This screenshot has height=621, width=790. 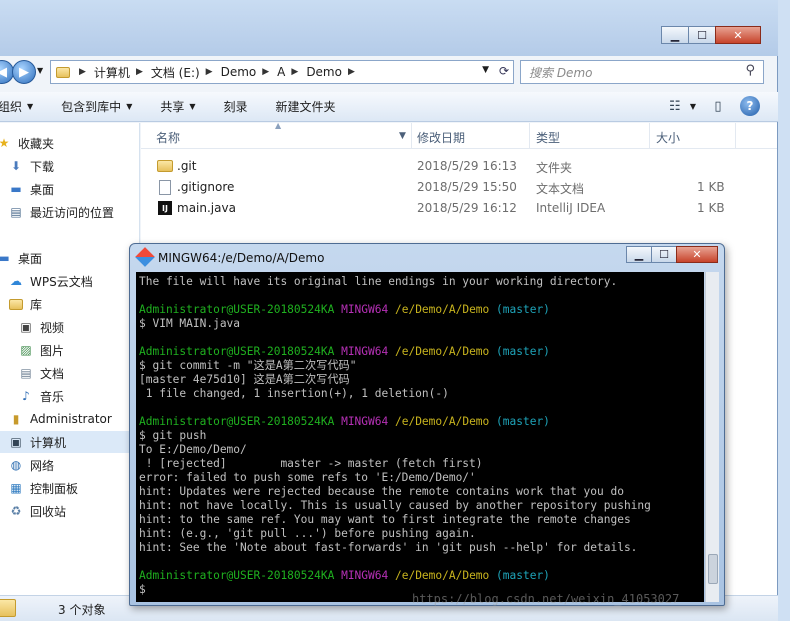 What do you see at coordinates (27, 143) in the screenshot?
I see `sidebar-item-favorites: ★ 收藏夹` at bounding box center [27, 143].